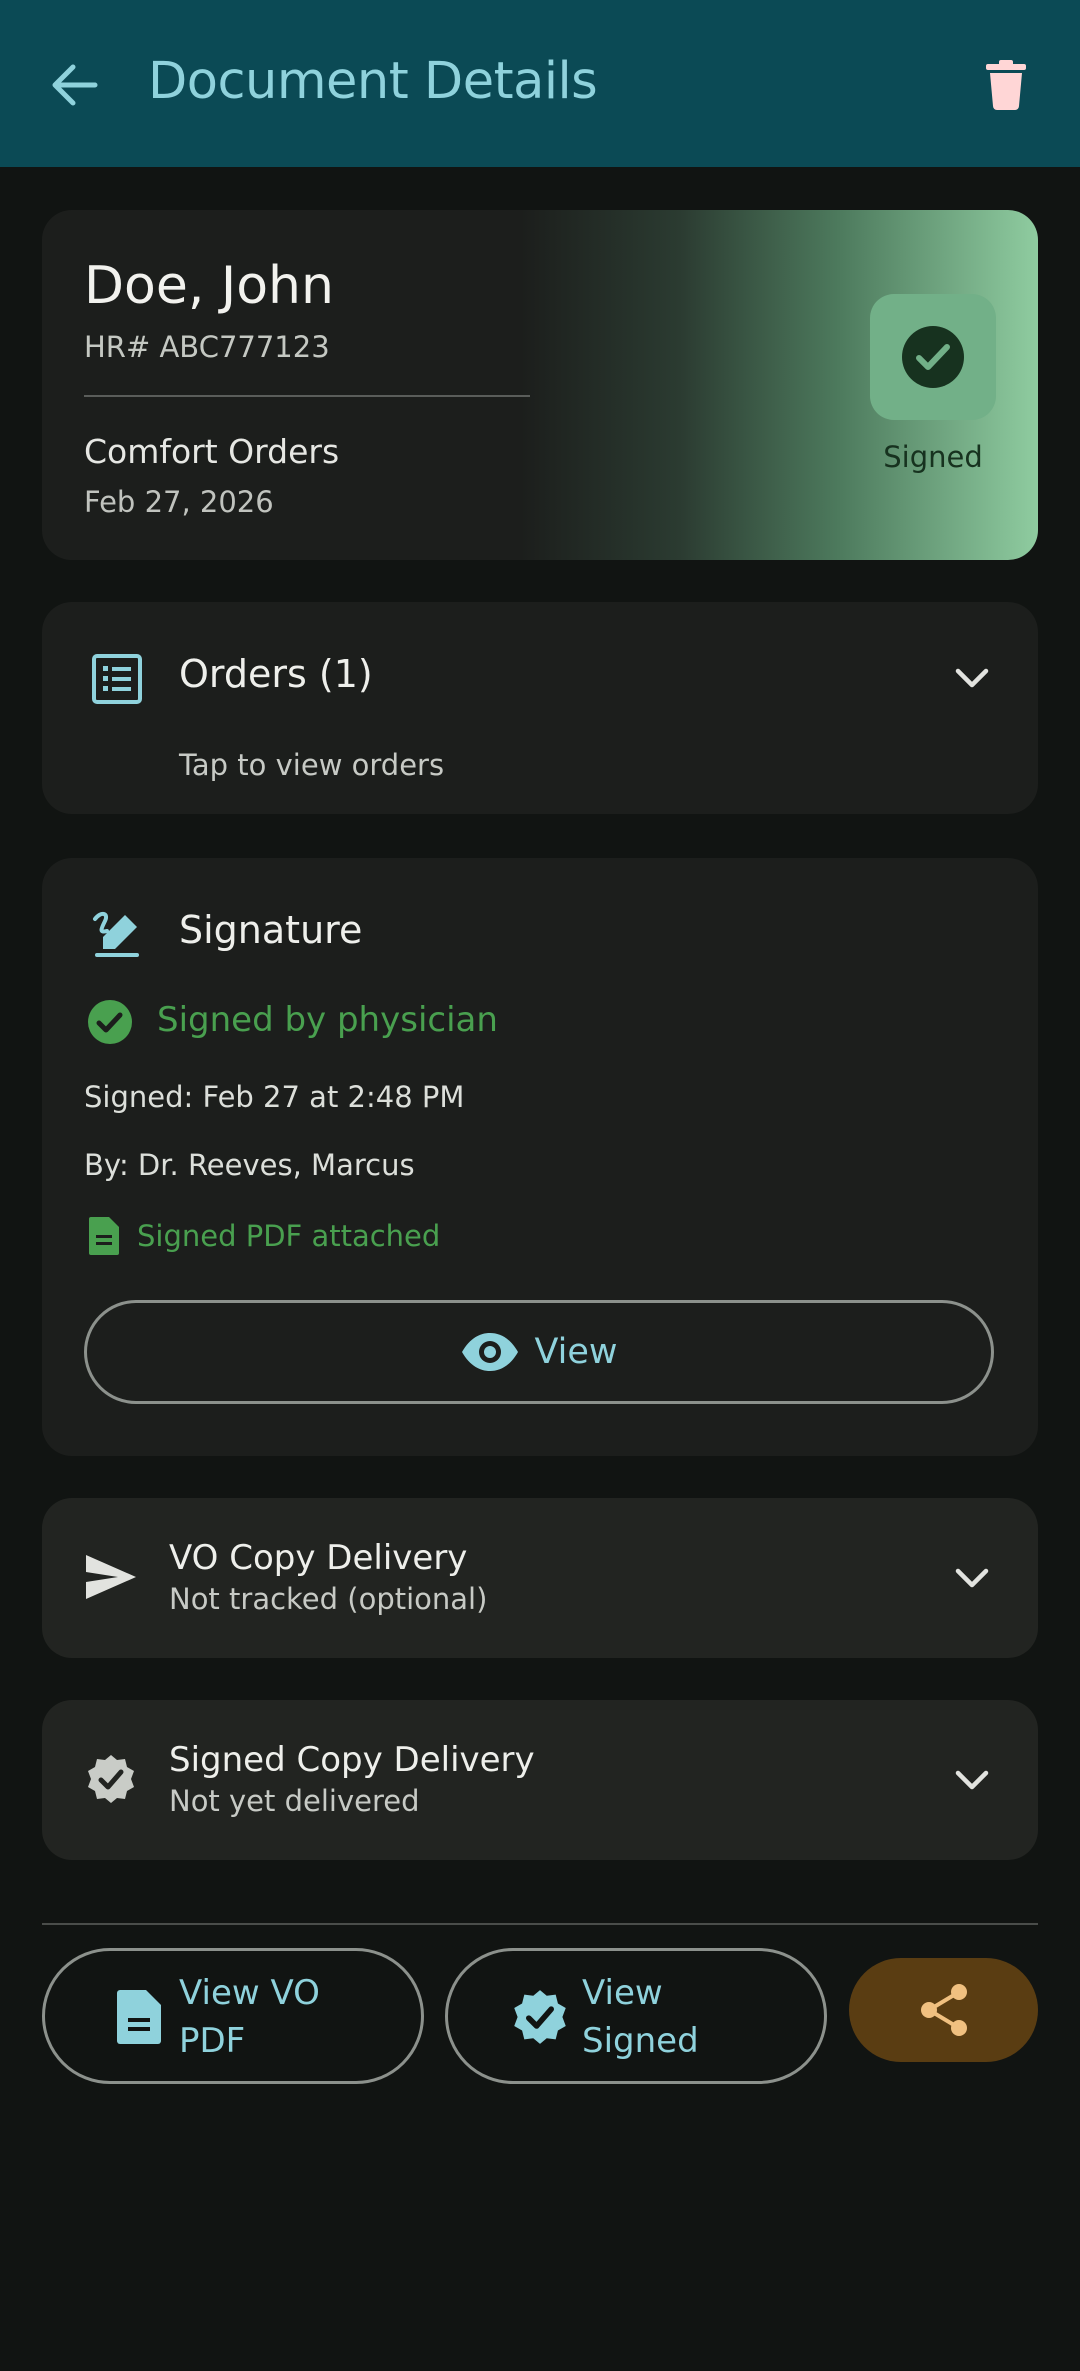  Describe the element at coordinates (212, 451) in the screenshot. I see `document-type: Comfort Orders` at that location.